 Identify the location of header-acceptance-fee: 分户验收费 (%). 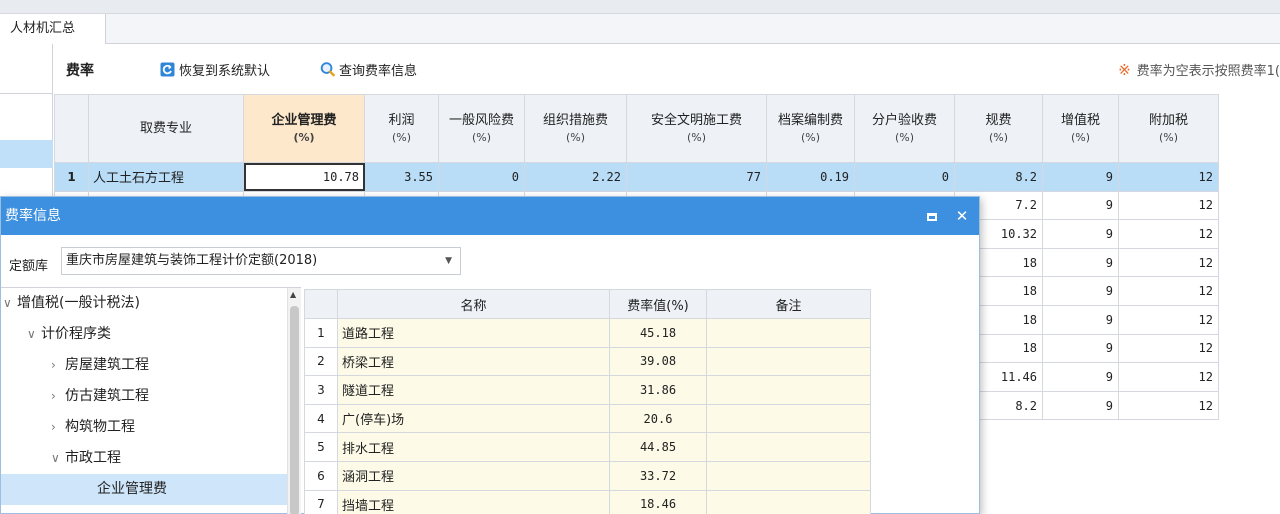
(904, 128).